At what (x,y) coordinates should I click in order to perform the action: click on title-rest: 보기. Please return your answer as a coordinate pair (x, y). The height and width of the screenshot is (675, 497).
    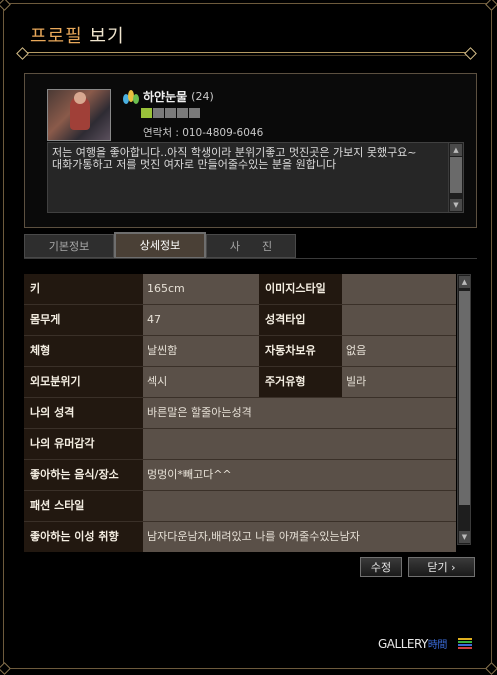
    Looking at the image, I should click on (103, 36).